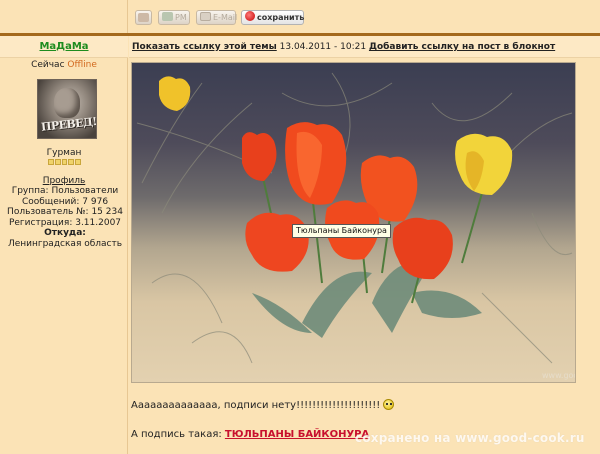  I want to click on header-left-cell, so click(64, 16).